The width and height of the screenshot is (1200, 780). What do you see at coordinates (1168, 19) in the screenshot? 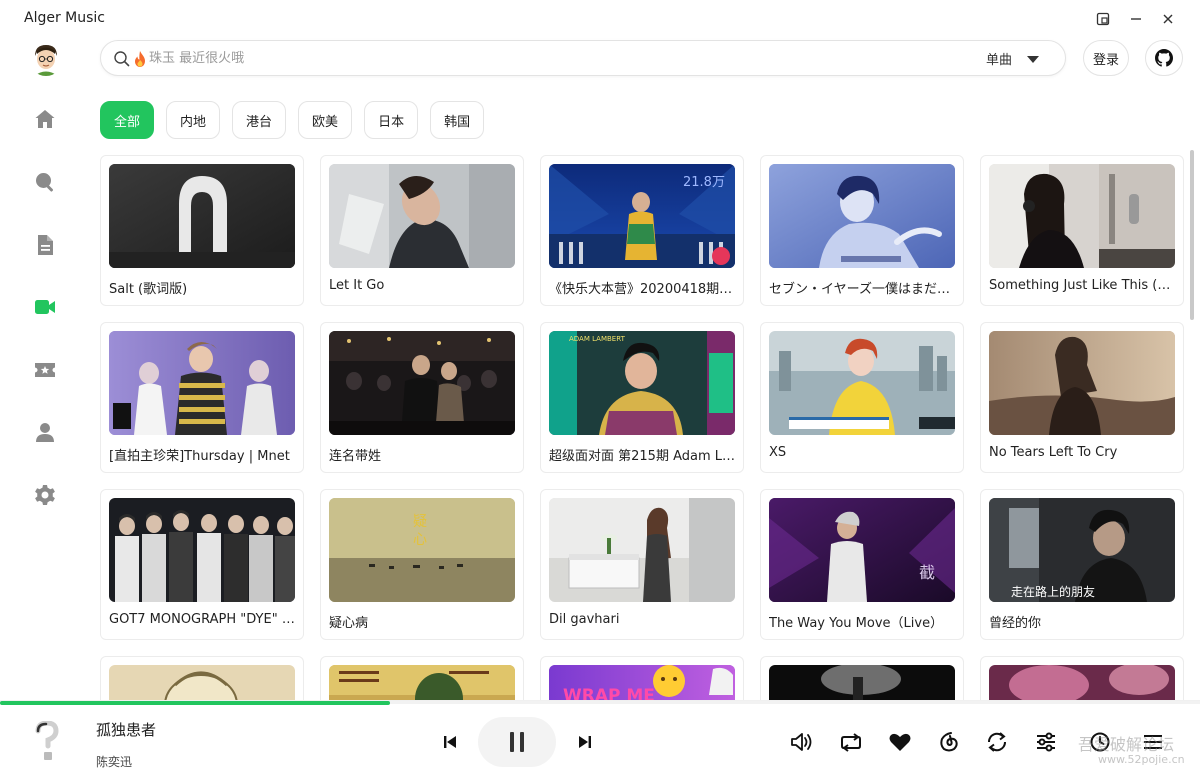
I see `close-window-button` at bounding box center [1168, 19].